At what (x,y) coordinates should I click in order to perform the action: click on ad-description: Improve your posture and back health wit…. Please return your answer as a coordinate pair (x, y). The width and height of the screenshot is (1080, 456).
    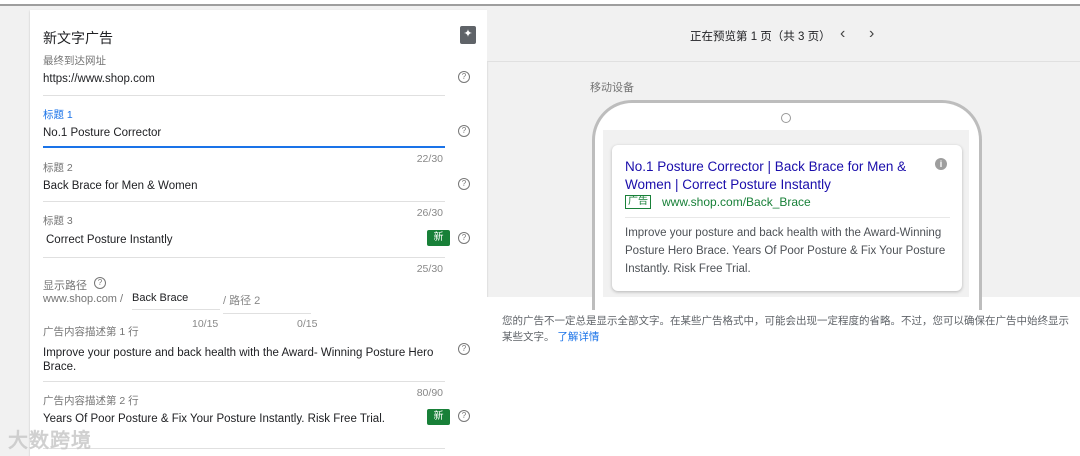
    Looking at the image, I should click on (785, 251).